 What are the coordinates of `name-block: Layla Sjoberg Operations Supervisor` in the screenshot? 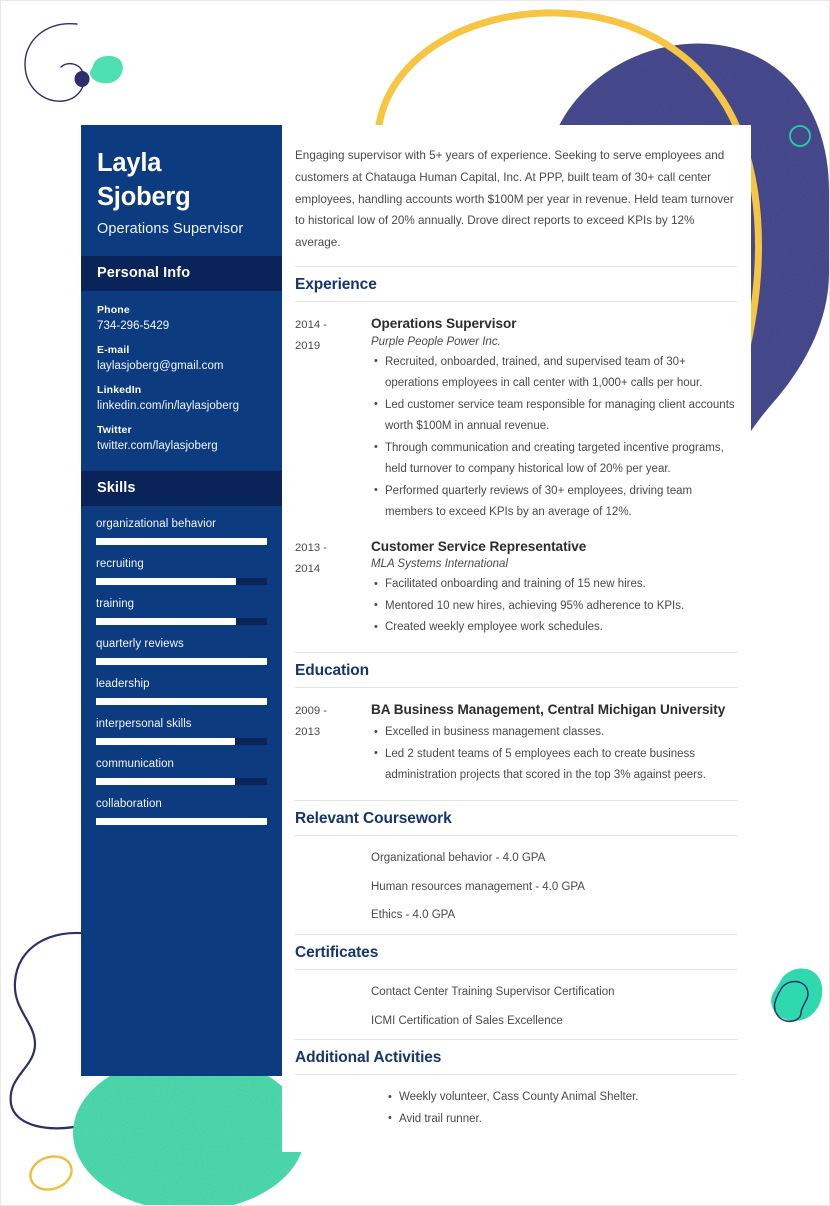 It's located at (181, 181).